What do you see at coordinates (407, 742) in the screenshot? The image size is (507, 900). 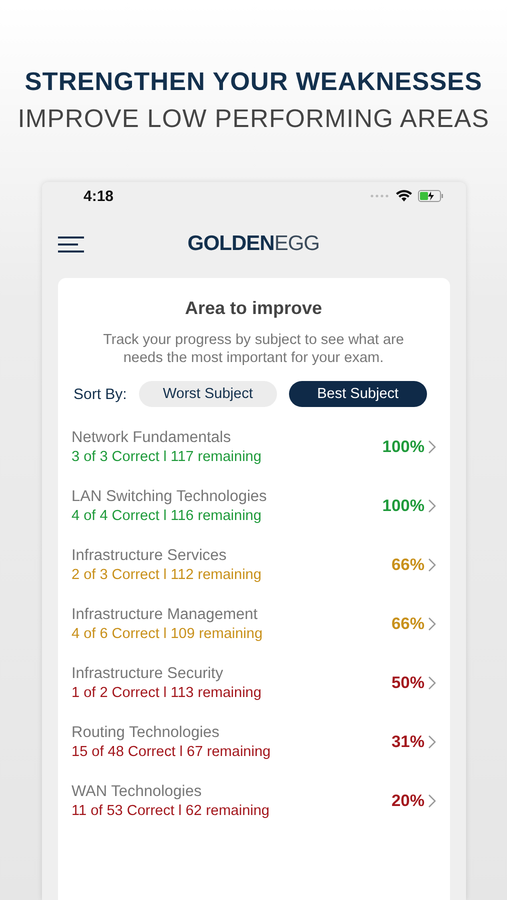 I see `subject-percent: 31%` at bounding box center [407, 742].